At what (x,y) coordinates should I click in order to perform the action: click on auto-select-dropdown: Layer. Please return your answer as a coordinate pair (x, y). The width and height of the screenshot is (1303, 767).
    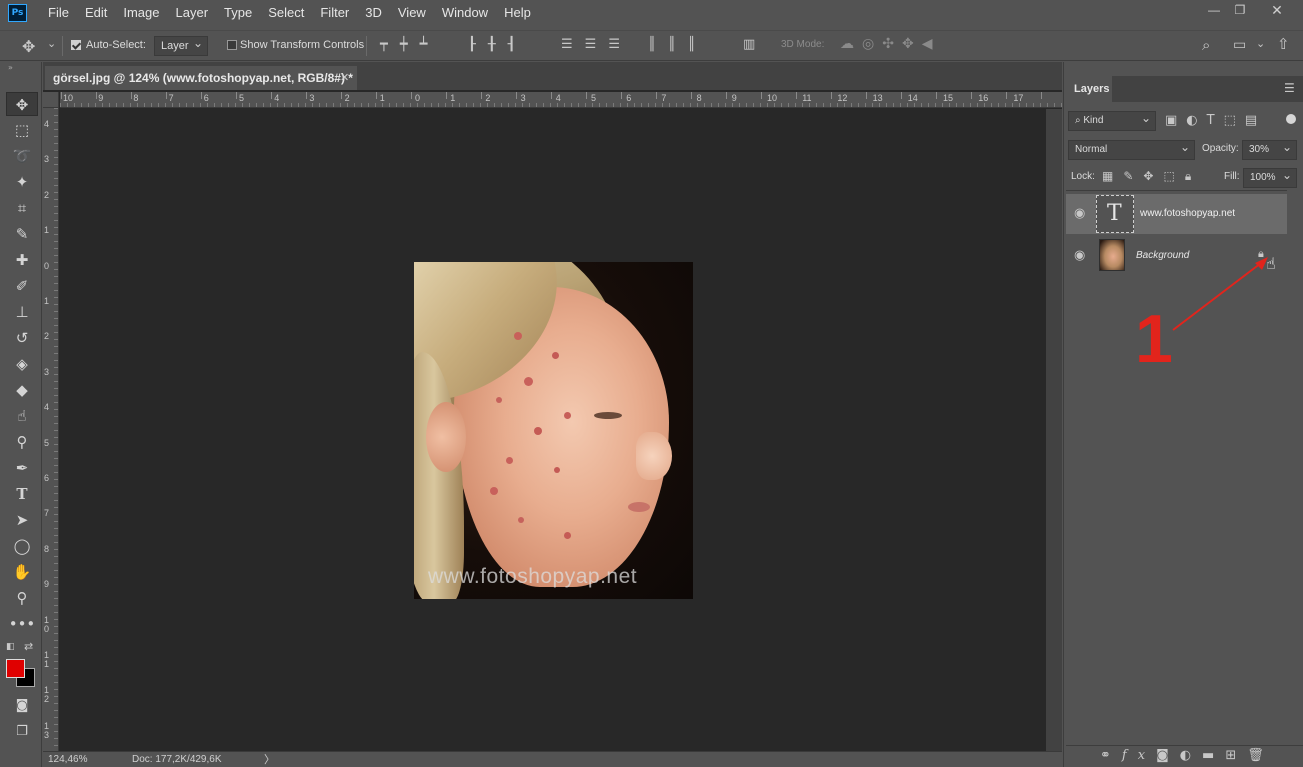
    Looking at the image, I should click on (181, 45).